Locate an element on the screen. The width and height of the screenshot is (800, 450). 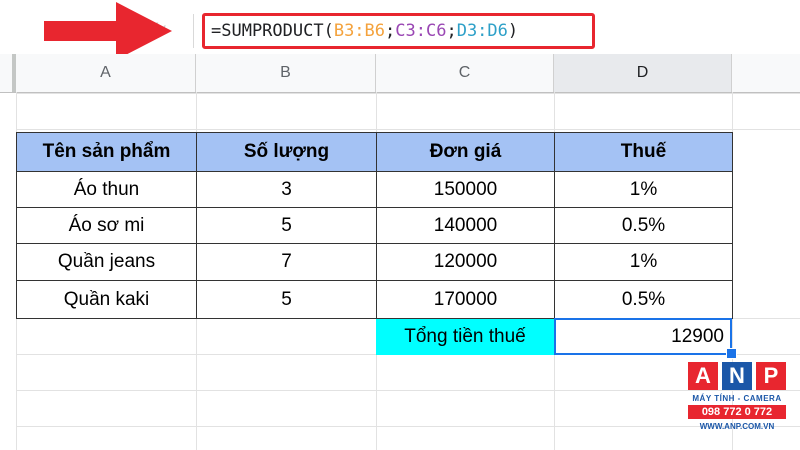
formula-token: =SUMPRODUCT( is located at coordinates (272, 31).